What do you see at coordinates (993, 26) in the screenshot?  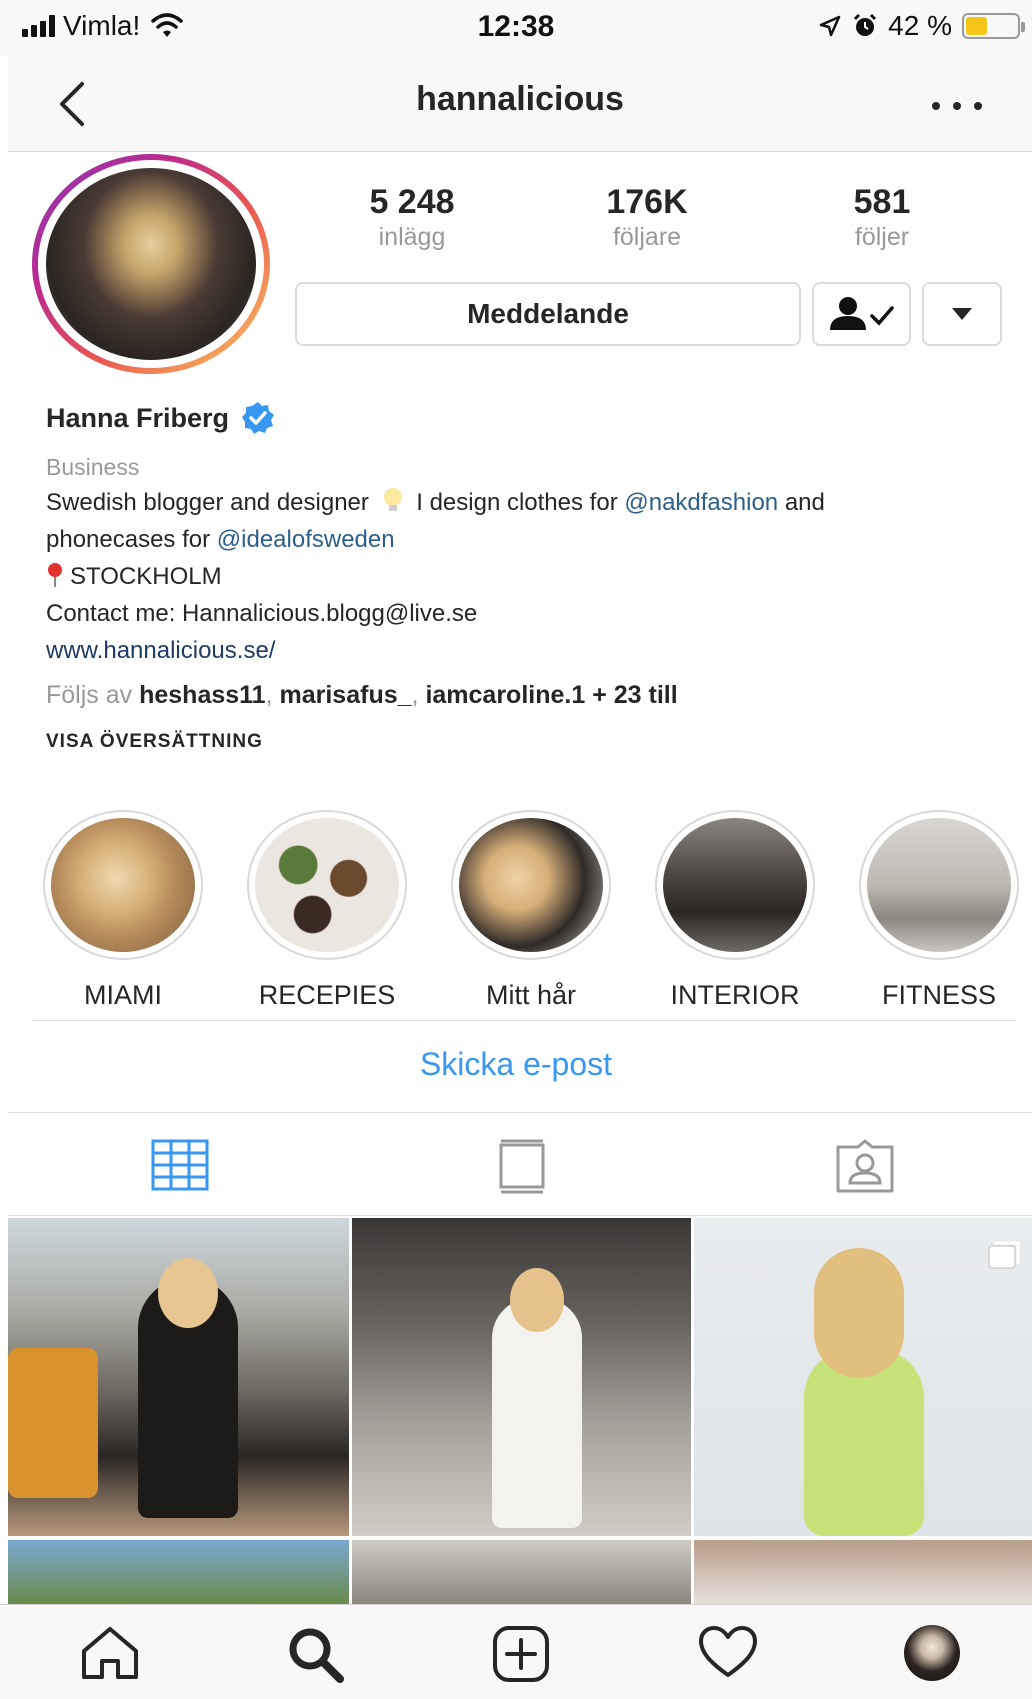 I see `battery-icon` at bounding box center [993, 26].